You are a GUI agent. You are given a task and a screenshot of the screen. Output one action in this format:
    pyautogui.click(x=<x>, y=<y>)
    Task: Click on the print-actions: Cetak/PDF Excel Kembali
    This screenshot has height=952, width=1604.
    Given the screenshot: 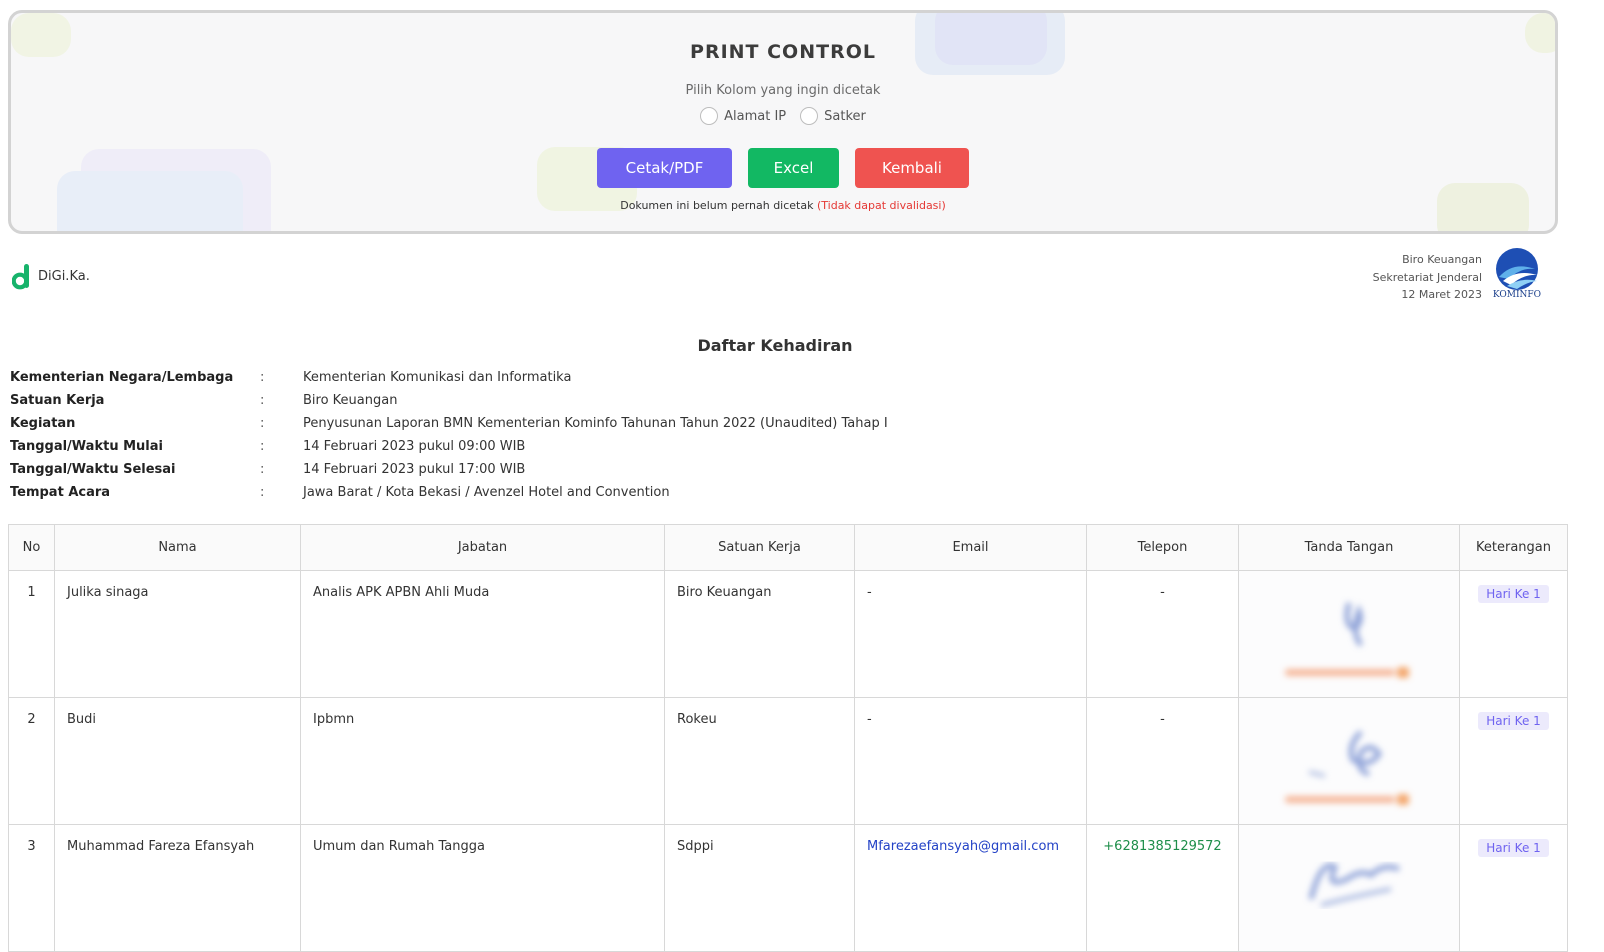 What is the action you would take?
    pyautogui.click(x=783, y=168)
    